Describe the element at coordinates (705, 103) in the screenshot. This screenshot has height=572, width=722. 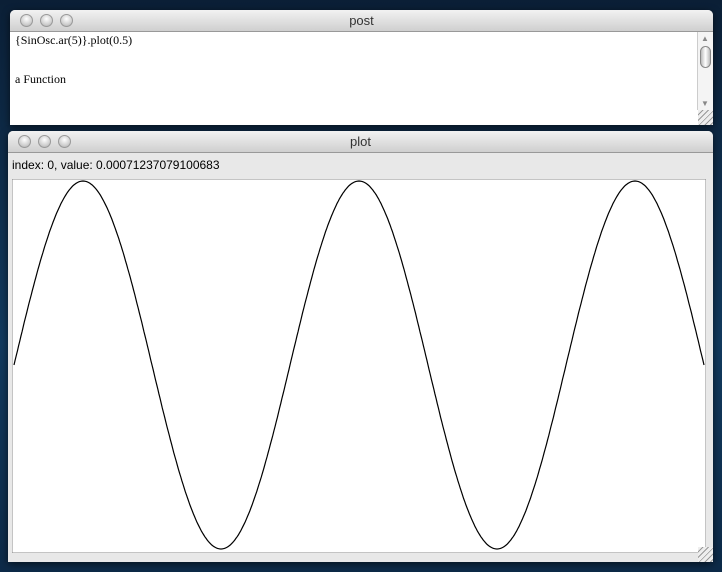
I see `scroll-down-arrow-icon: ▼` at that location.